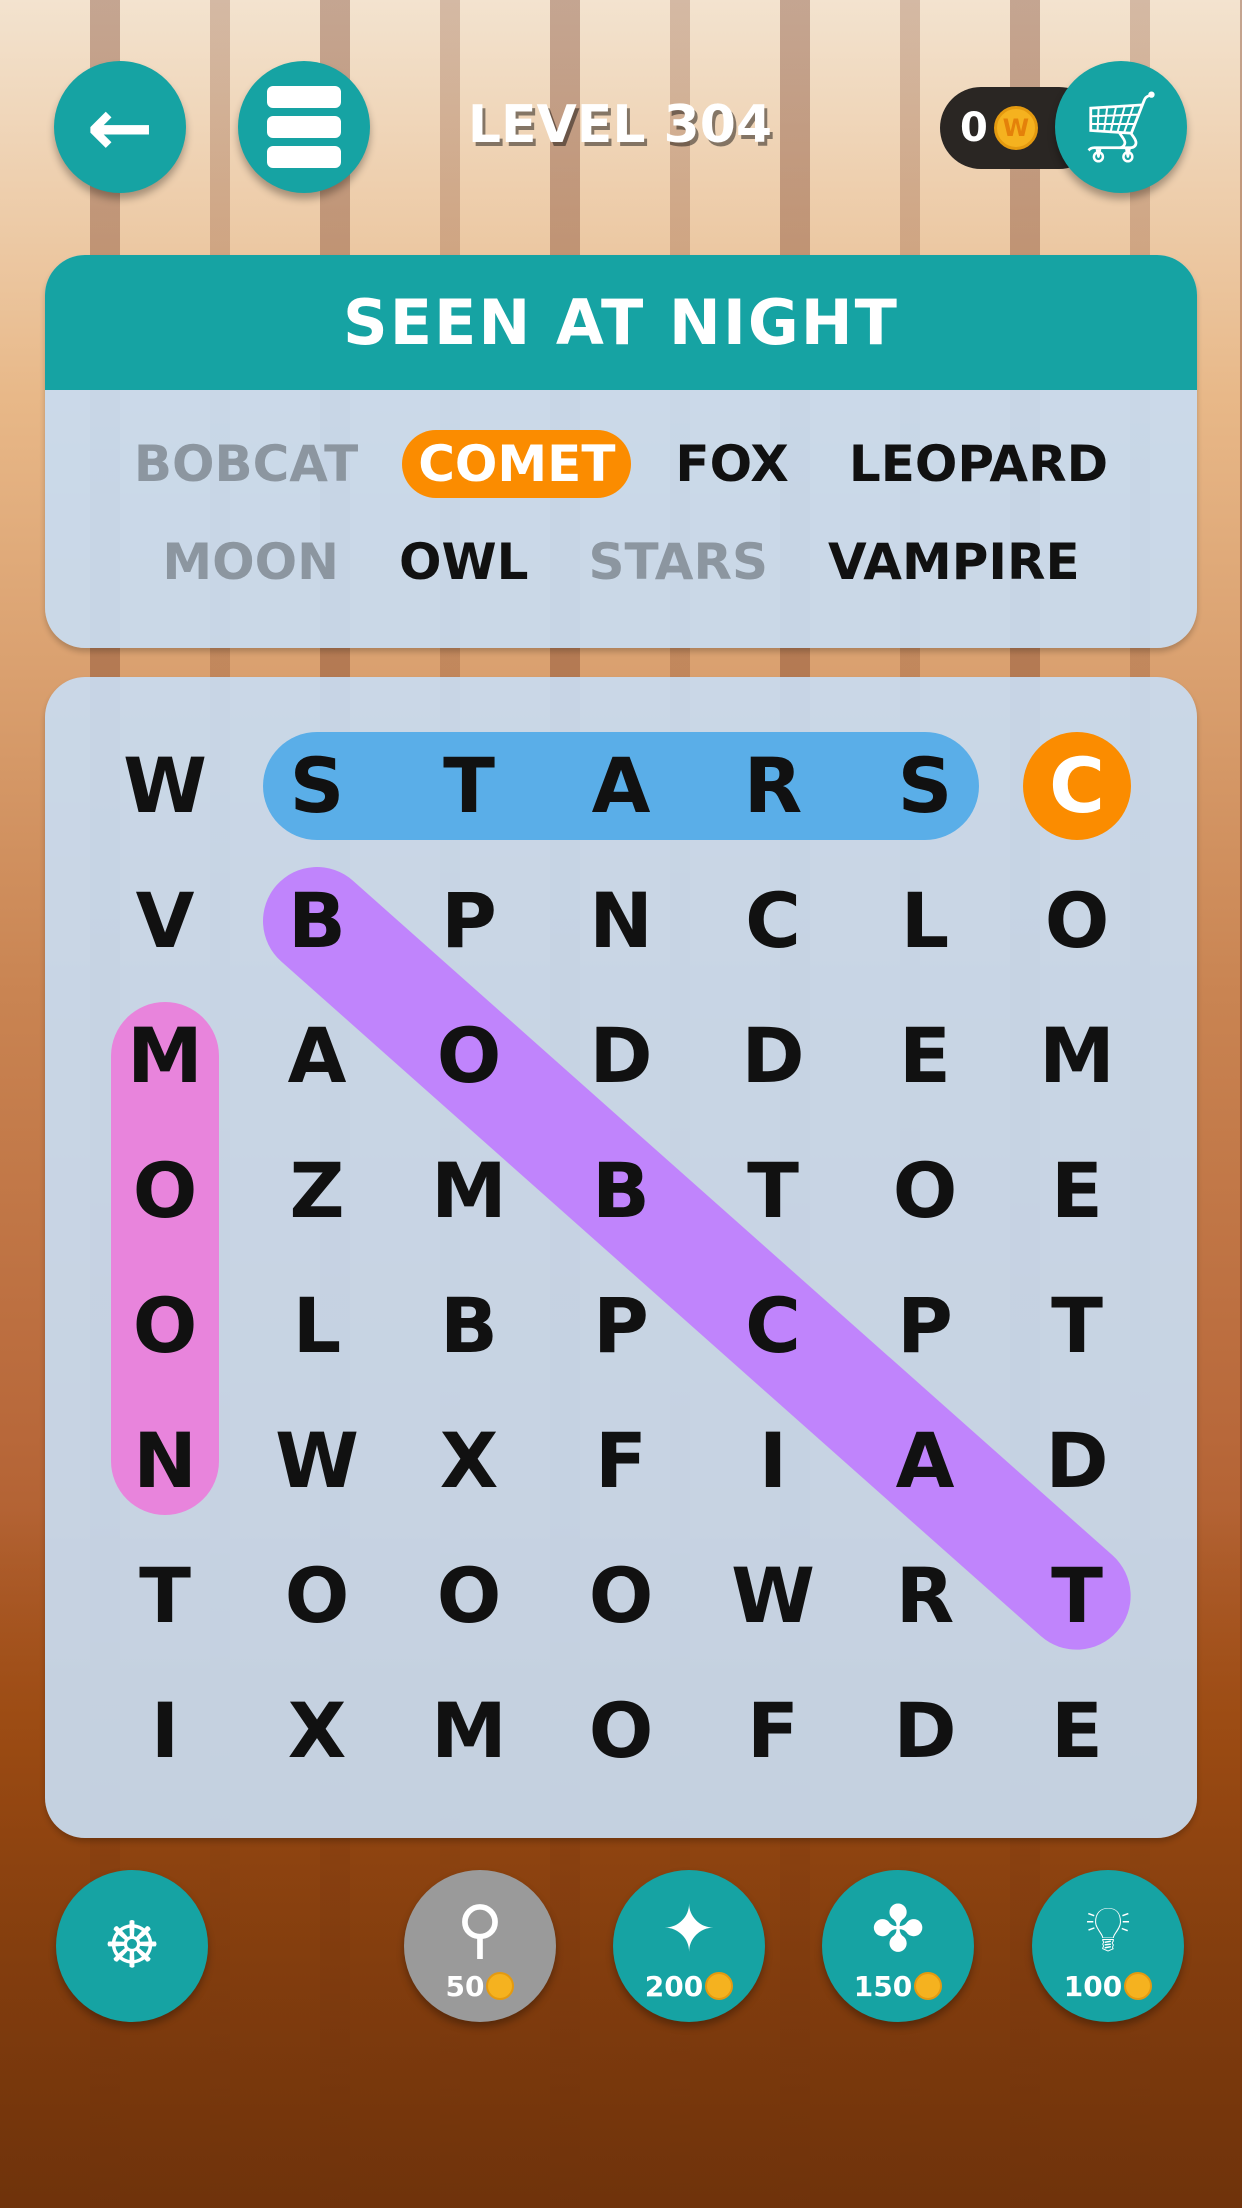 This screenshot has height=2208, width=1242. I want to click on cost-label: 100, so click(1108, 1986).